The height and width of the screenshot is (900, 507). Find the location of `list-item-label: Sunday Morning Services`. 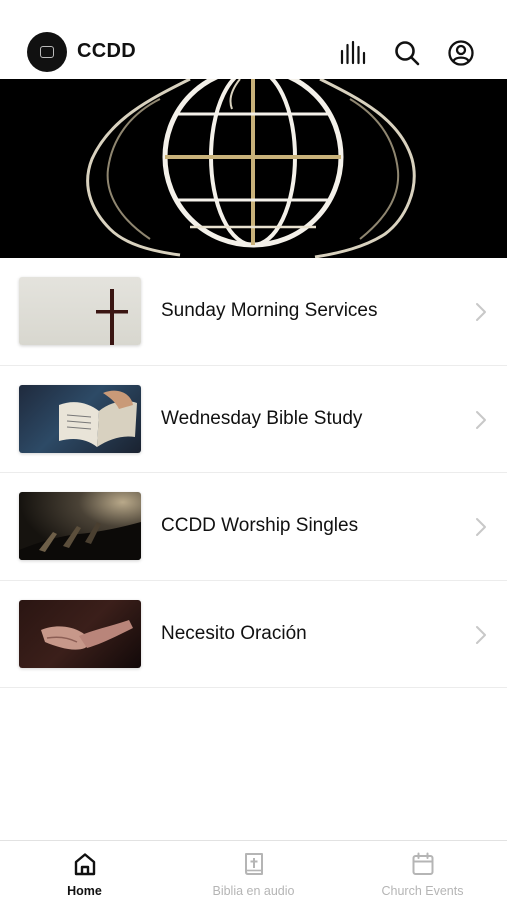

list-item-label: Sunday Morning Services is located at coordinates (269, 310).